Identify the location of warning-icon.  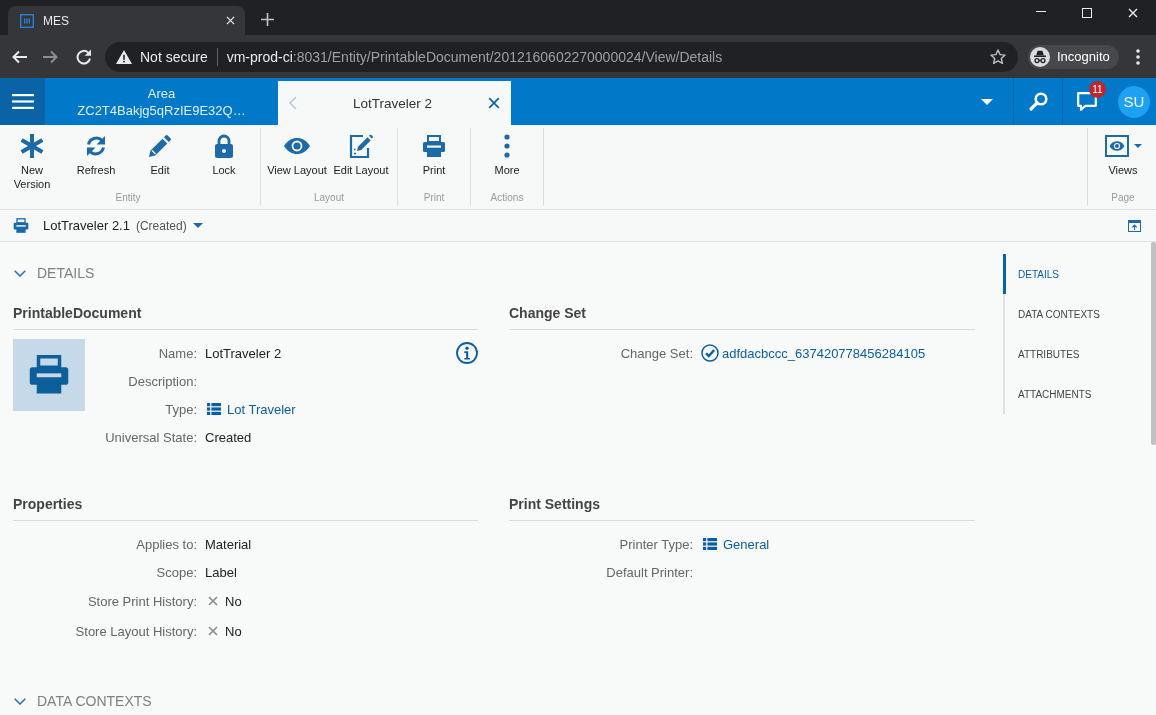
(124, 56).